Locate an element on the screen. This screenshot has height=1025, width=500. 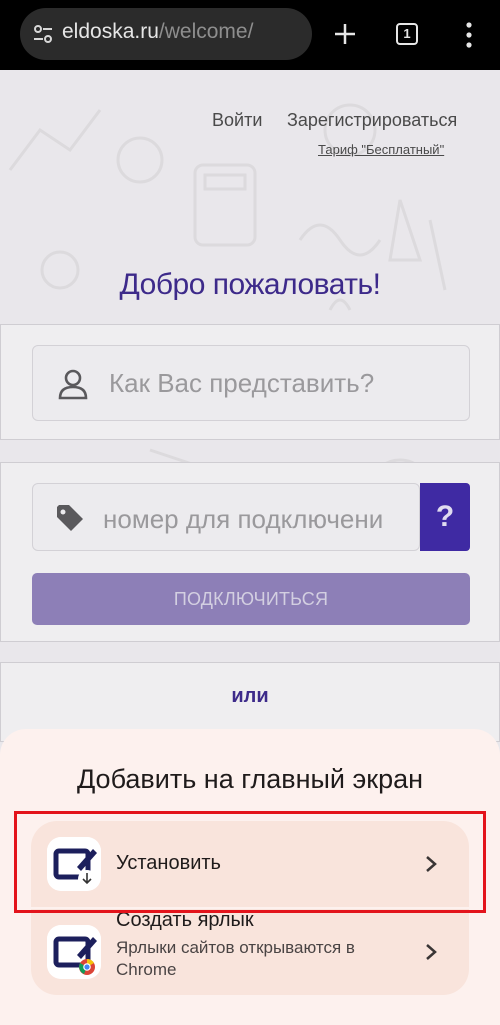
more-menu-icon is located at coordinates (469, 35).